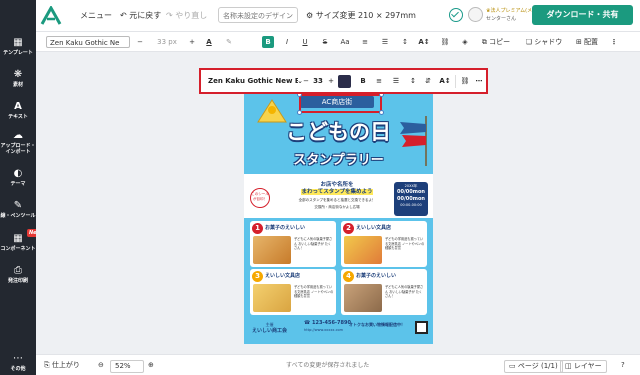  What do you see at coordinates (331, 81) in the screenshot?
I see `floating-size-increase-button: +` at bounding box center [331, 81].